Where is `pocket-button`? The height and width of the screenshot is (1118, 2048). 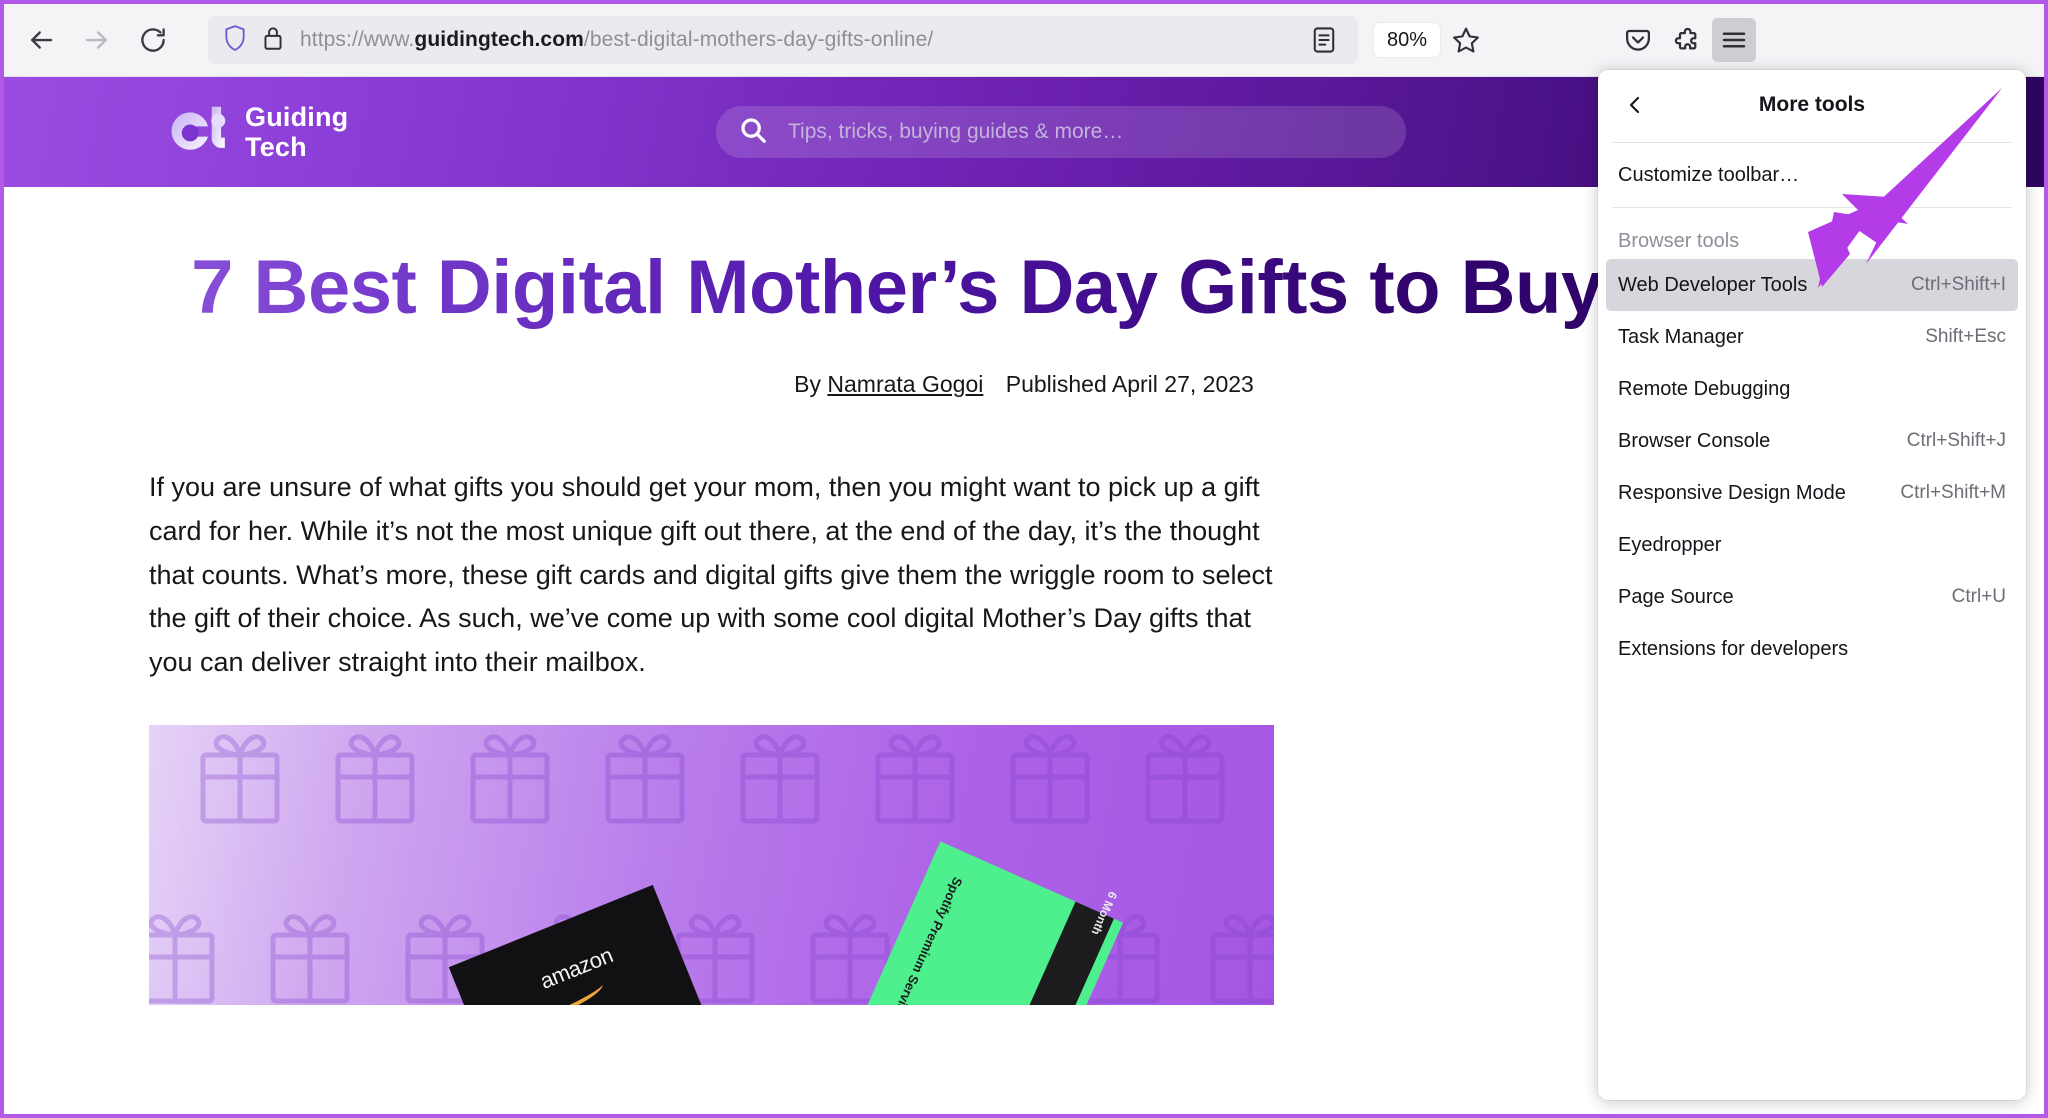 pocket-button is located at coordinates (1638, 40).